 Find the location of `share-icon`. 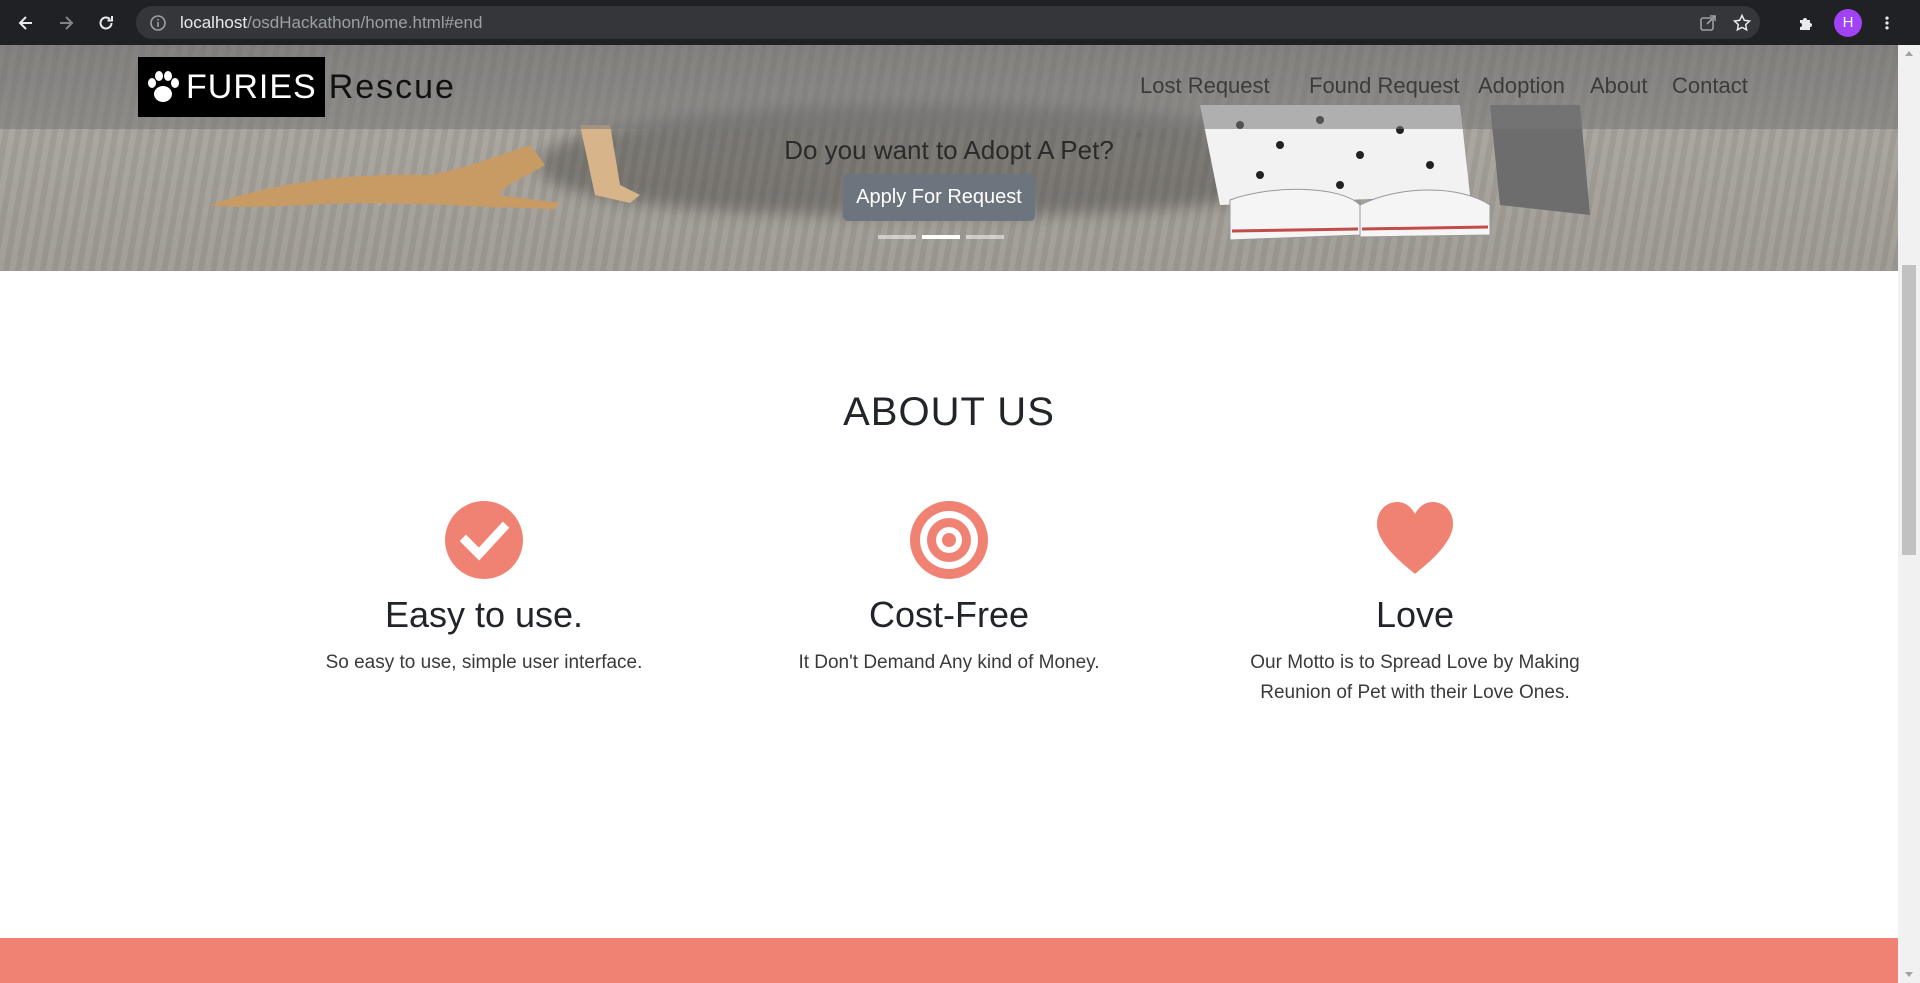

share-icon is located at coordinates (1708, 23).